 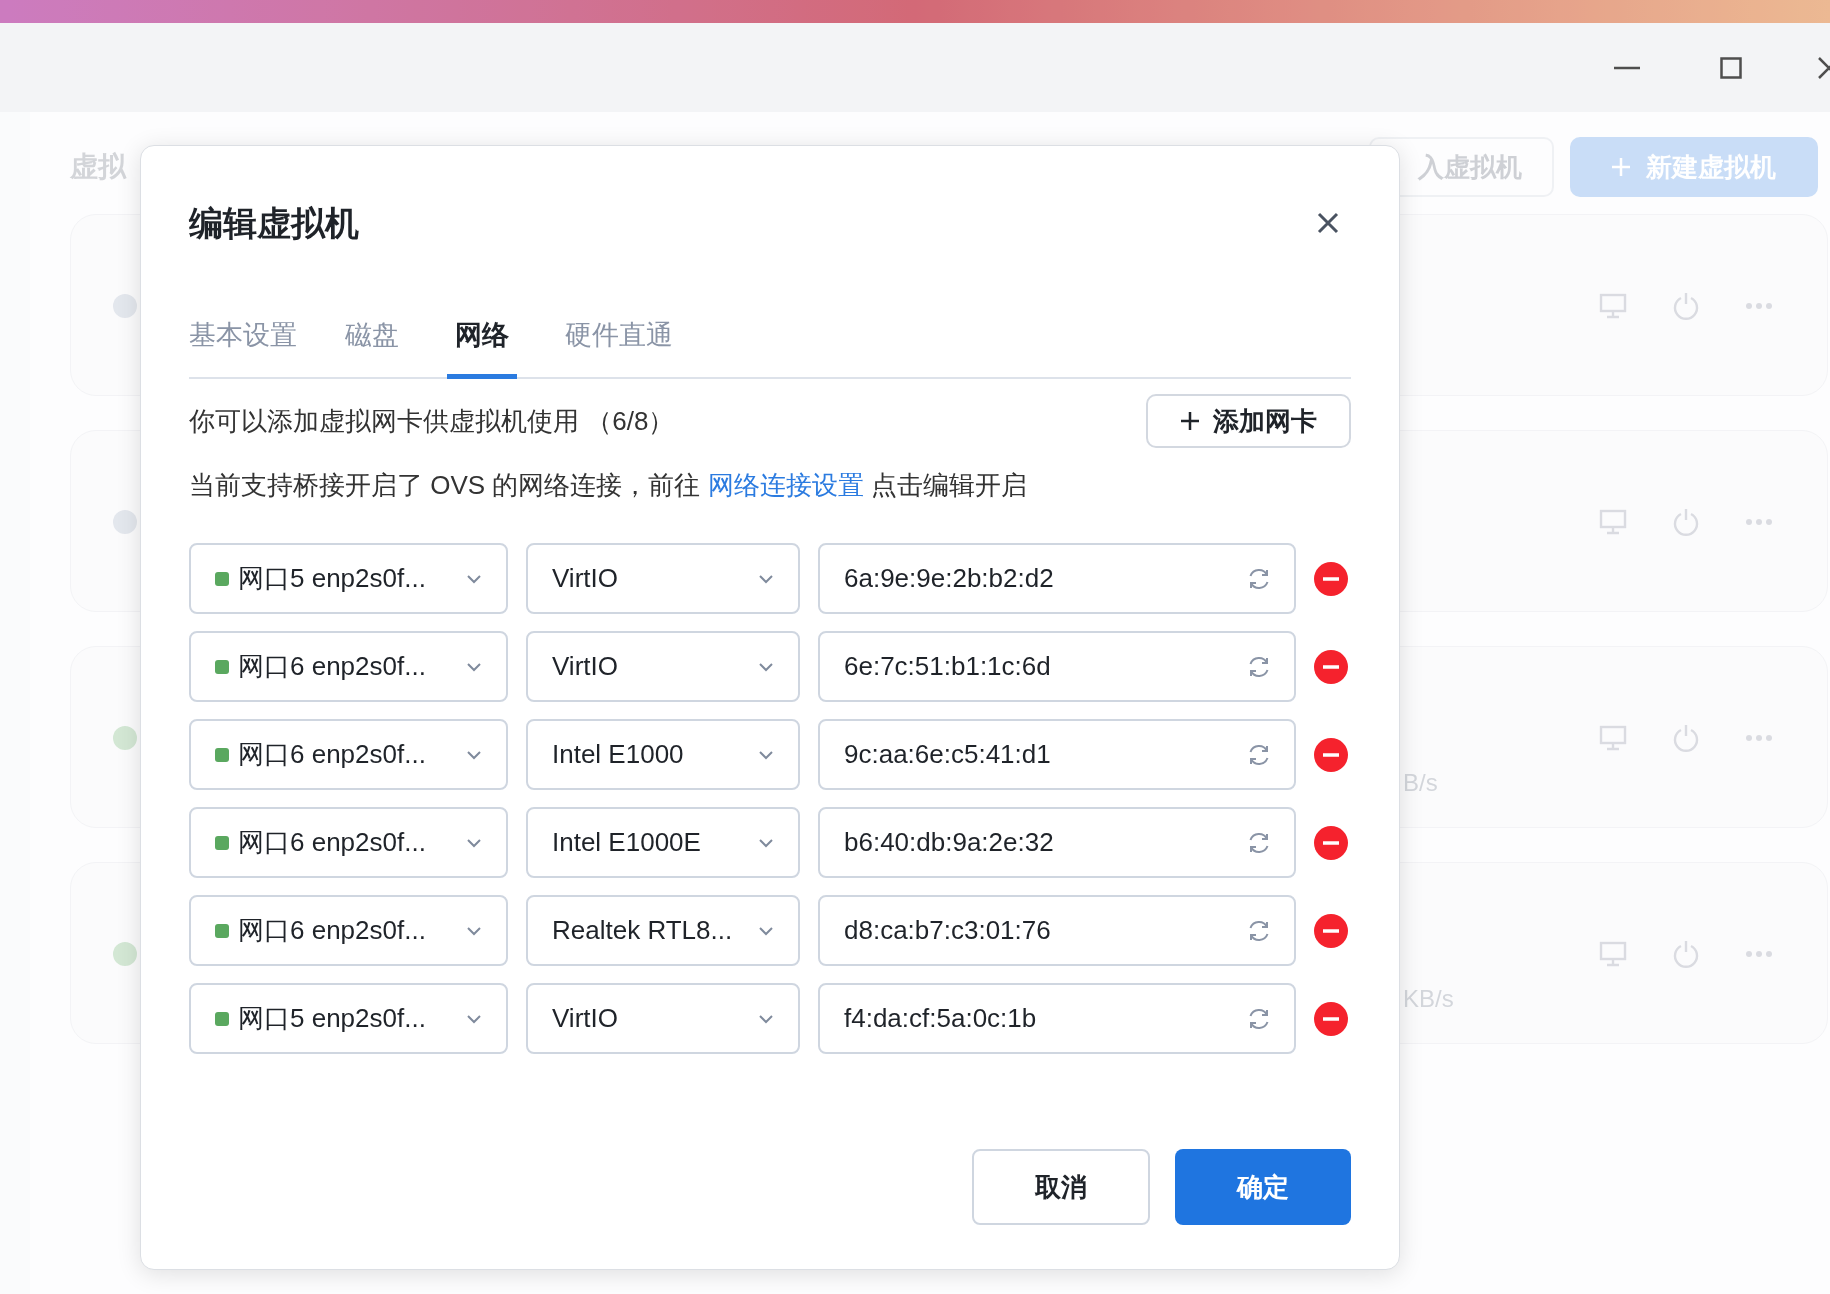 I want to click on mac-field: 6a:9e:9e:2b:b2:d2, so click(x=1057, y=578).